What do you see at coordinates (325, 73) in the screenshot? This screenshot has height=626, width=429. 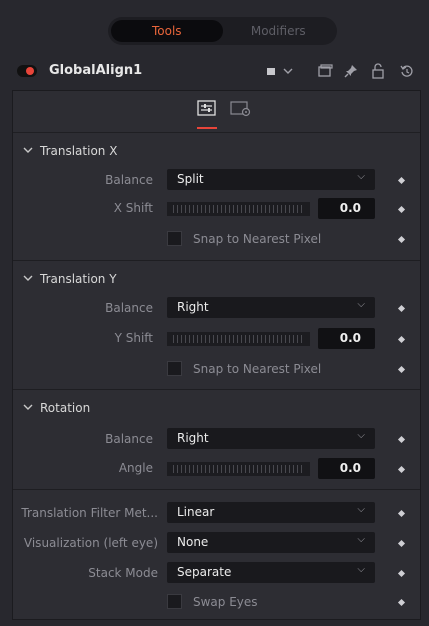 I see `window-icon` at bounding box center [325, 73].